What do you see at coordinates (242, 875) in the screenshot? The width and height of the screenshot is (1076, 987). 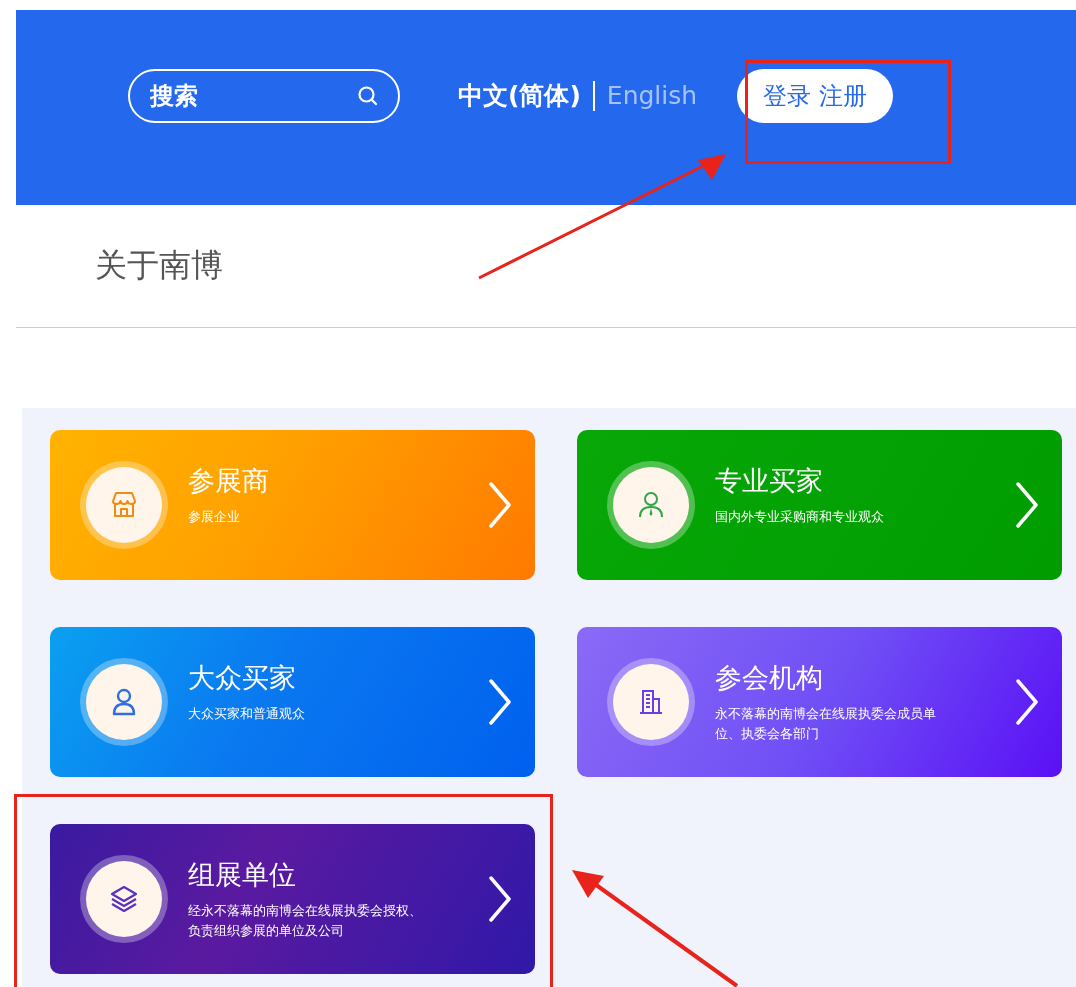 I see `card-title: 组展单位` at bounding box center [242, 875].